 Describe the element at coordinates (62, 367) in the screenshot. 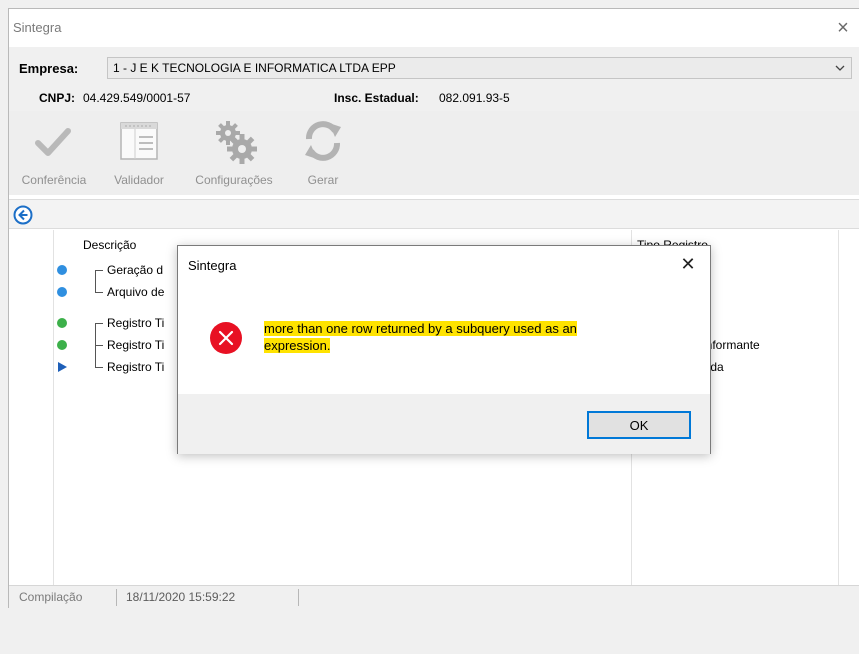

I see `current-row-arrow-icon` at that location.